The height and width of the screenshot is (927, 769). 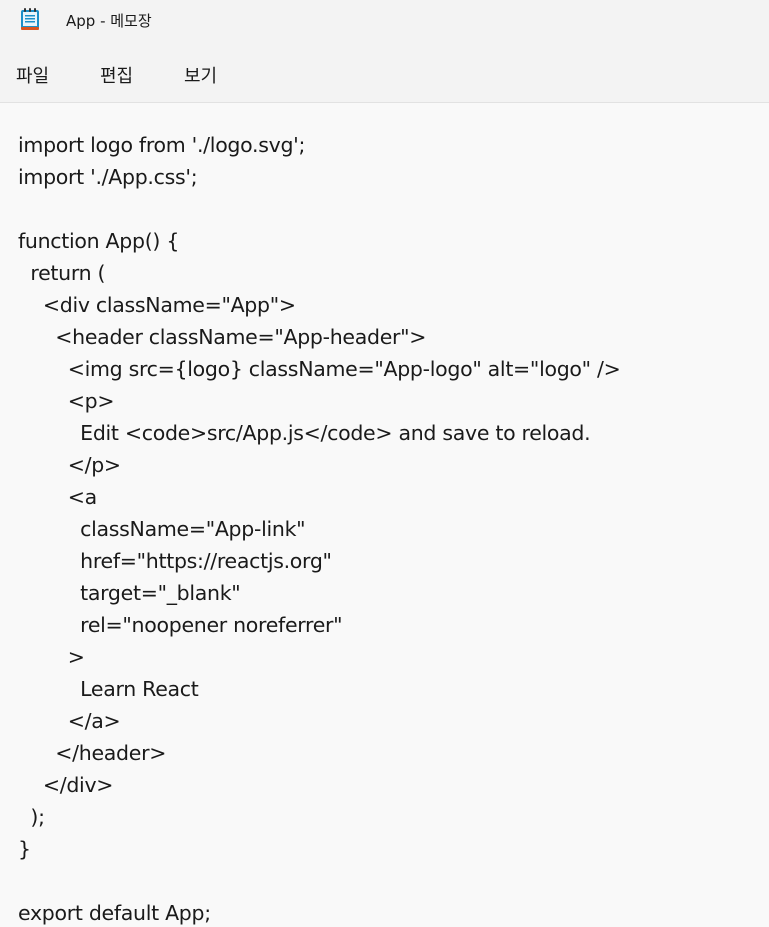 What do you see at coordinates (116, 75) in the screenshot?
I see `menu-edit: 편집` at bounding box center [116, 75].